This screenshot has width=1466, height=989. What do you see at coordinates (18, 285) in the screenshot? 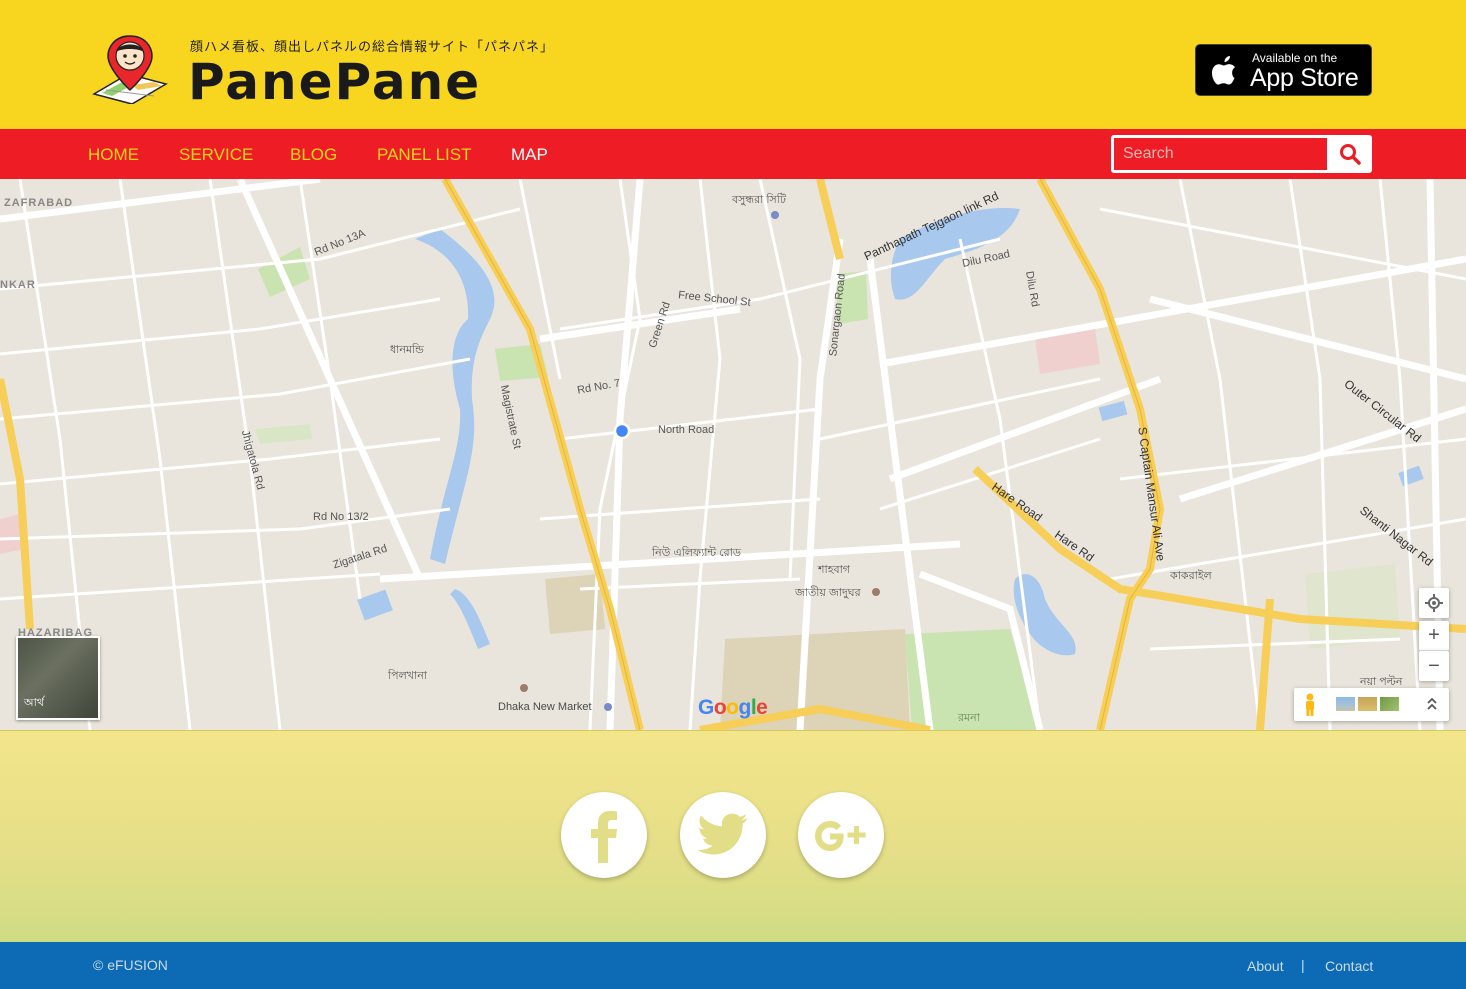
I see `map-label: NKAR` at bounding box center [18, 285].